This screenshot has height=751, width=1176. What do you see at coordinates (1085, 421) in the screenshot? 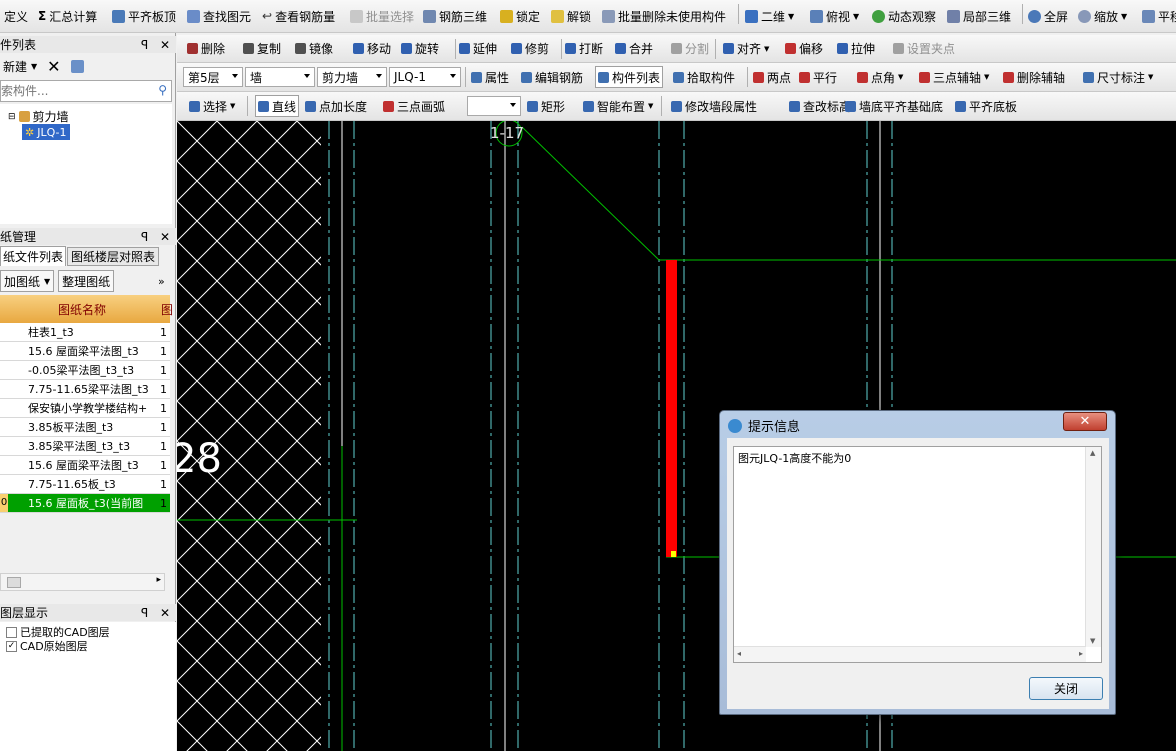
I see `dialog-close-icon: ✕` at bounding box center [1085, 421].